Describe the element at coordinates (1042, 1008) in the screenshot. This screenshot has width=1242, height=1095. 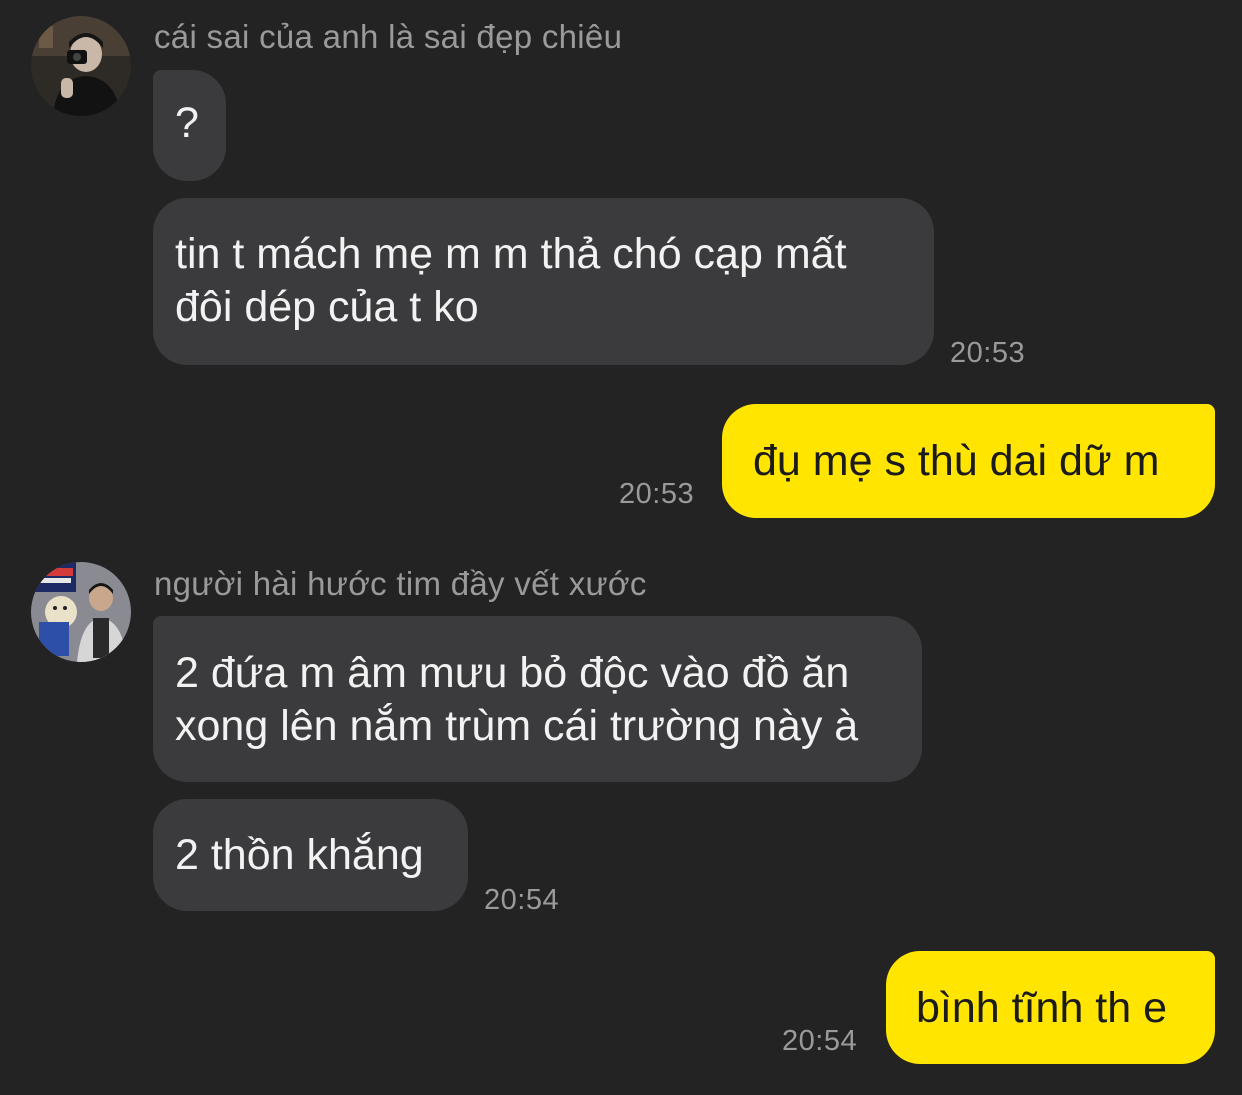
I see `message-text: bình tĩnh th e` at that location.